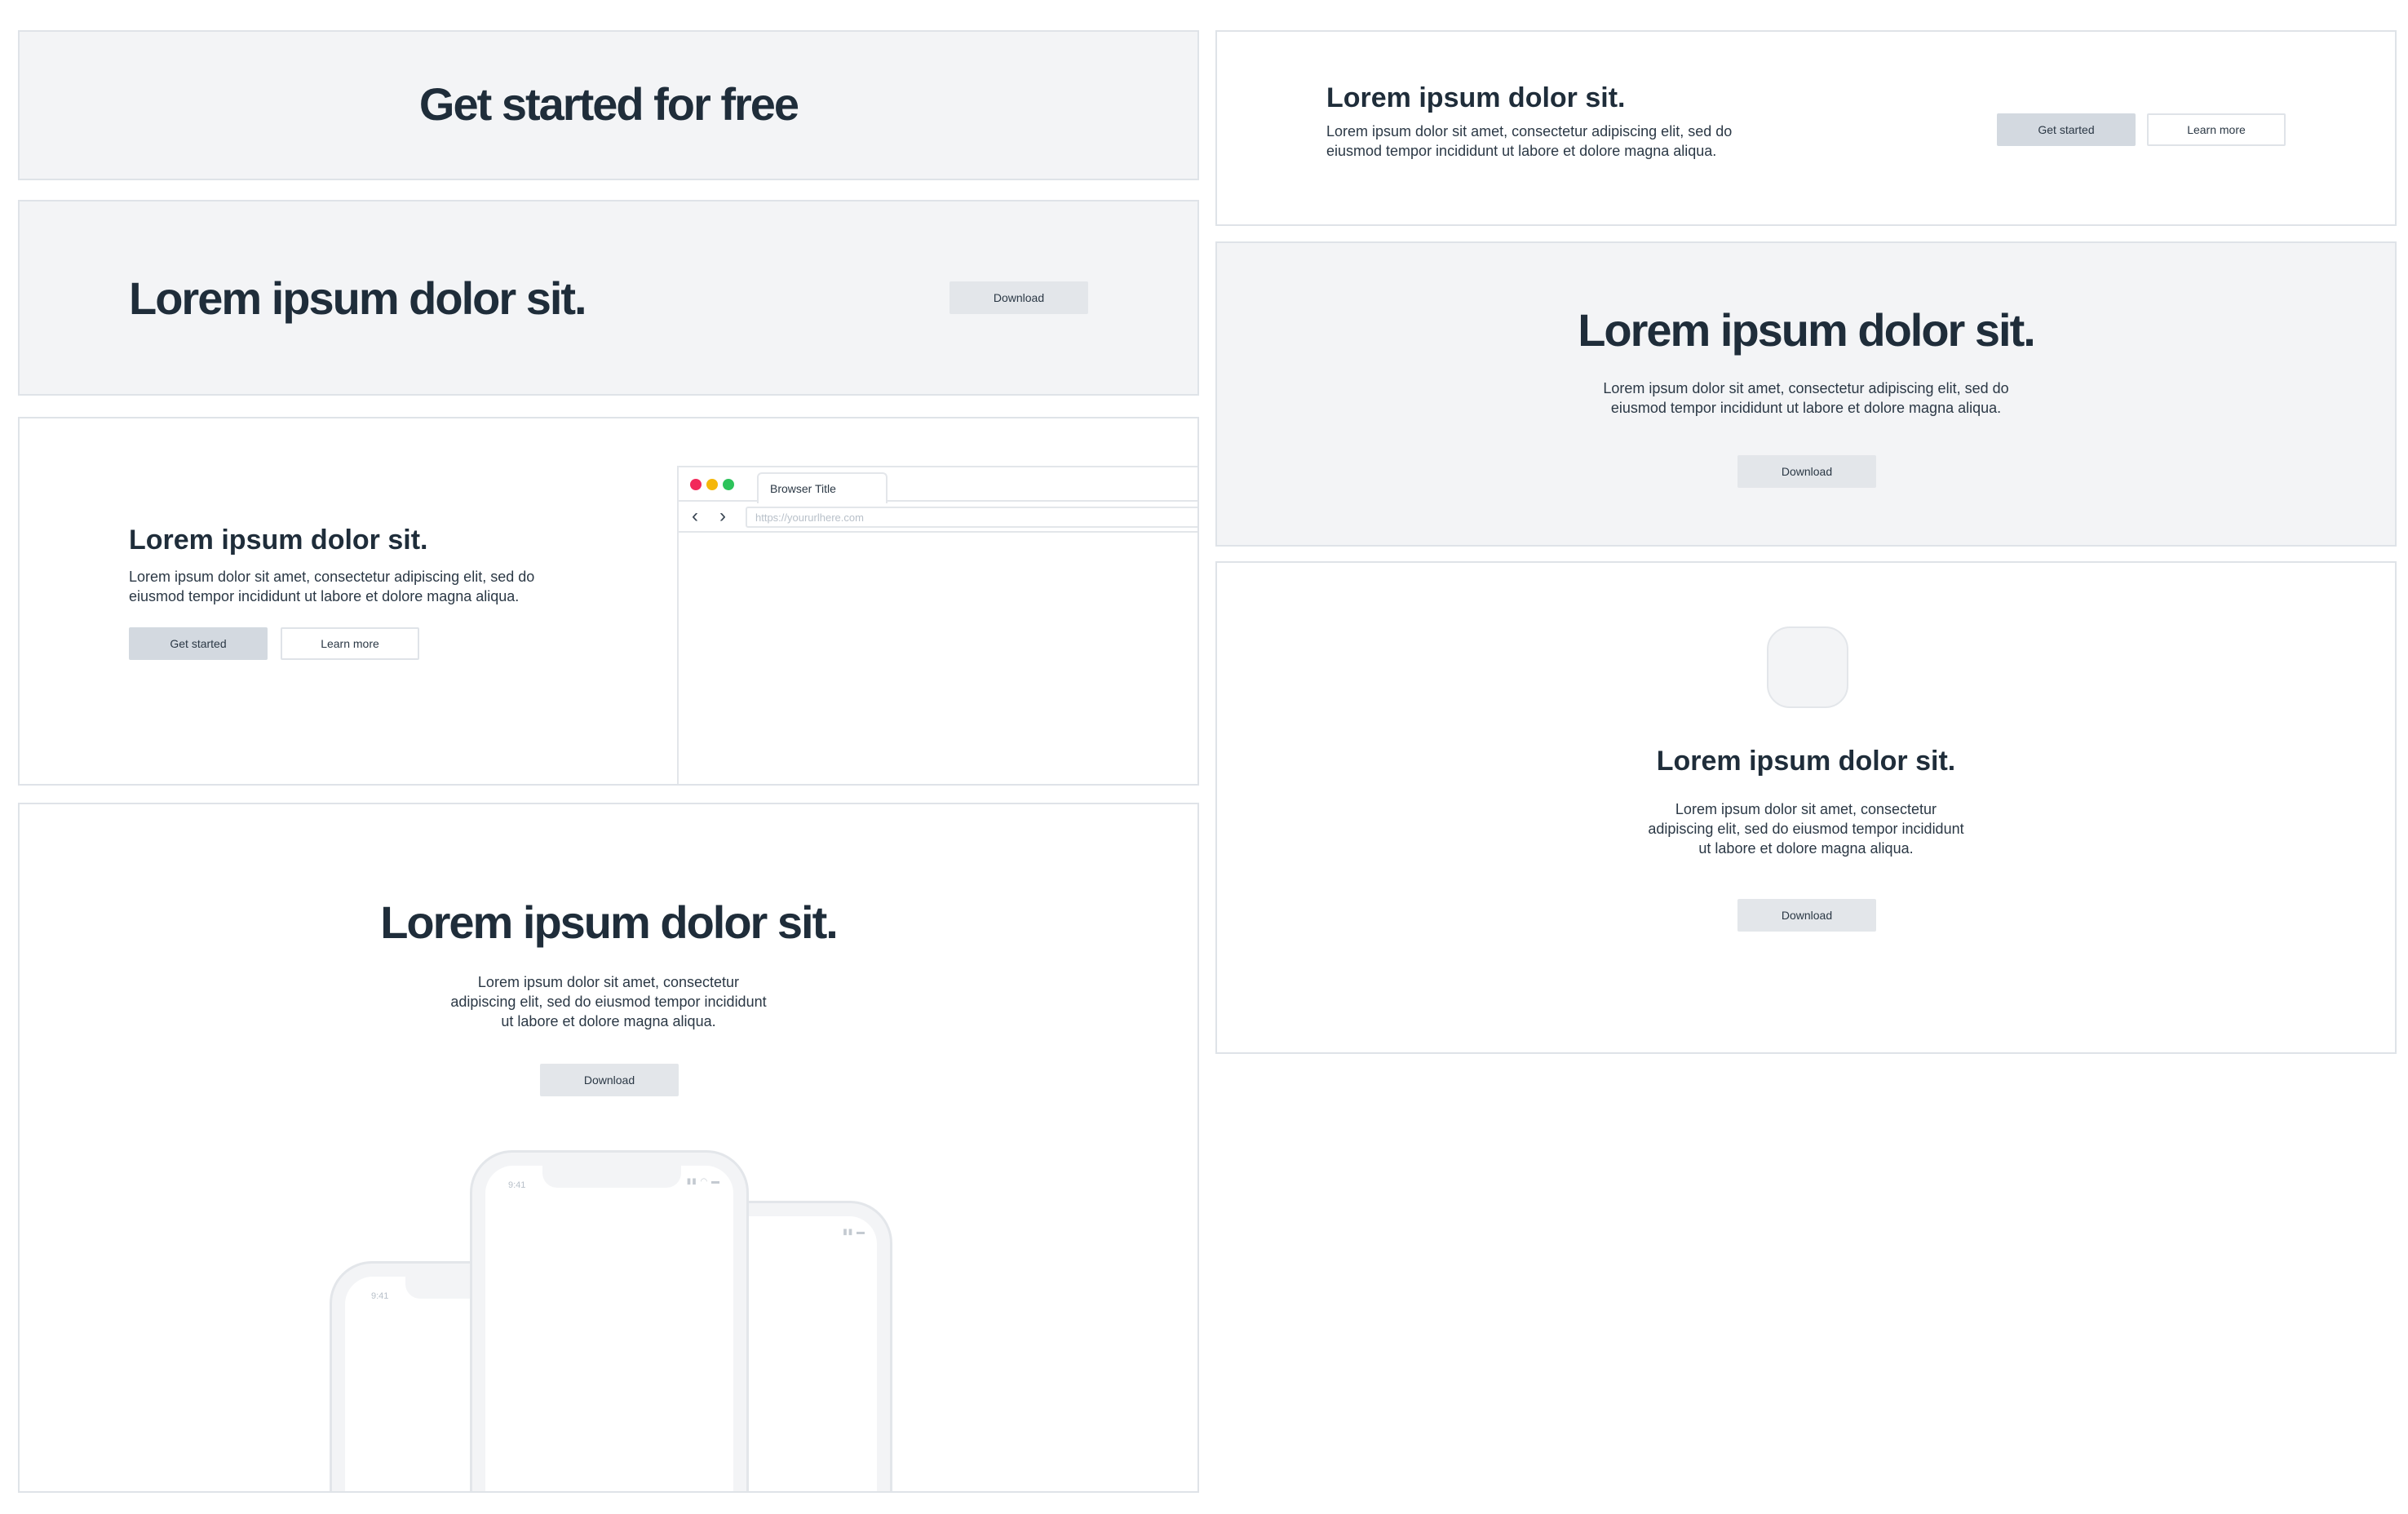 Image resolution: width=2408 pixels, height=1514 pixels. Describe the element at coordinates (971, 517) in the screenshot. I see `url-input: https://yoururlhere.com` at that location.